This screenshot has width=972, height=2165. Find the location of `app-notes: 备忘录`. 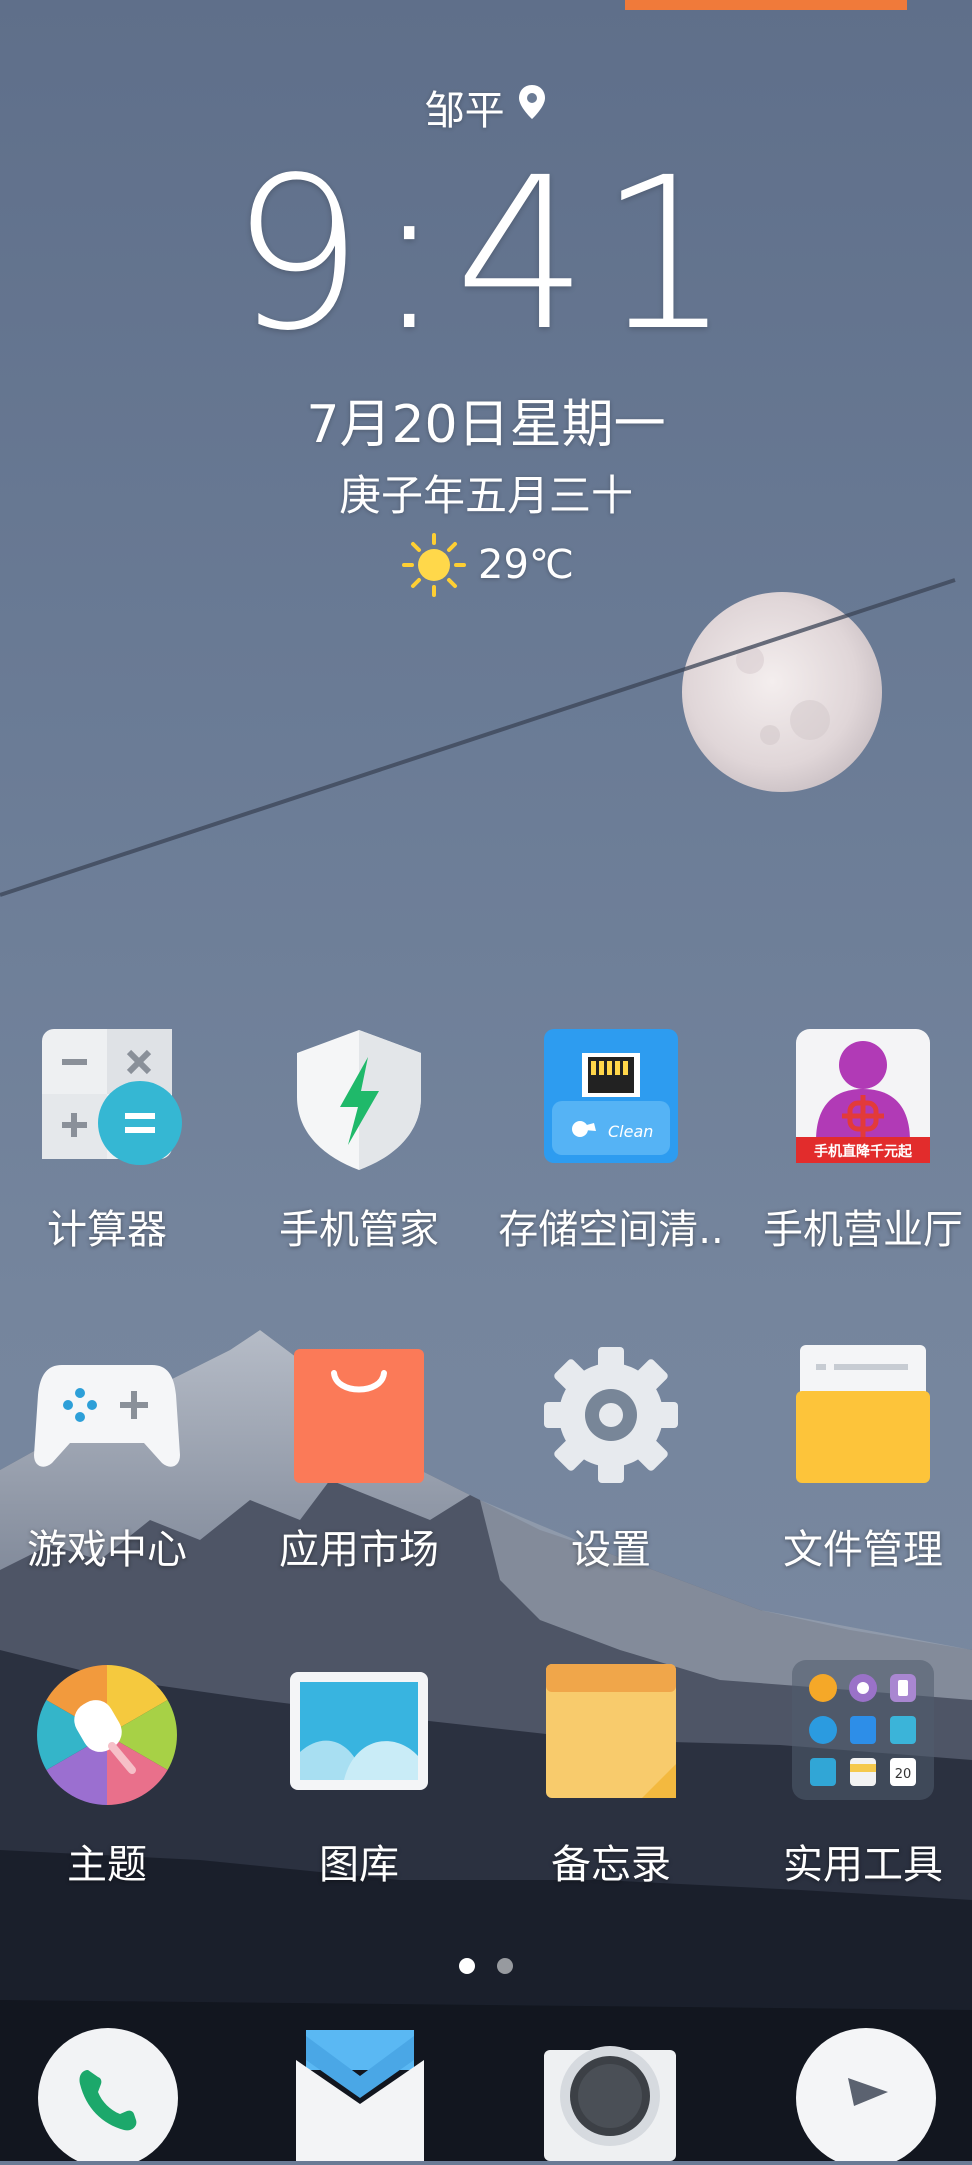

app-notes: 备忘录 is located at coordinates (611, 1775).